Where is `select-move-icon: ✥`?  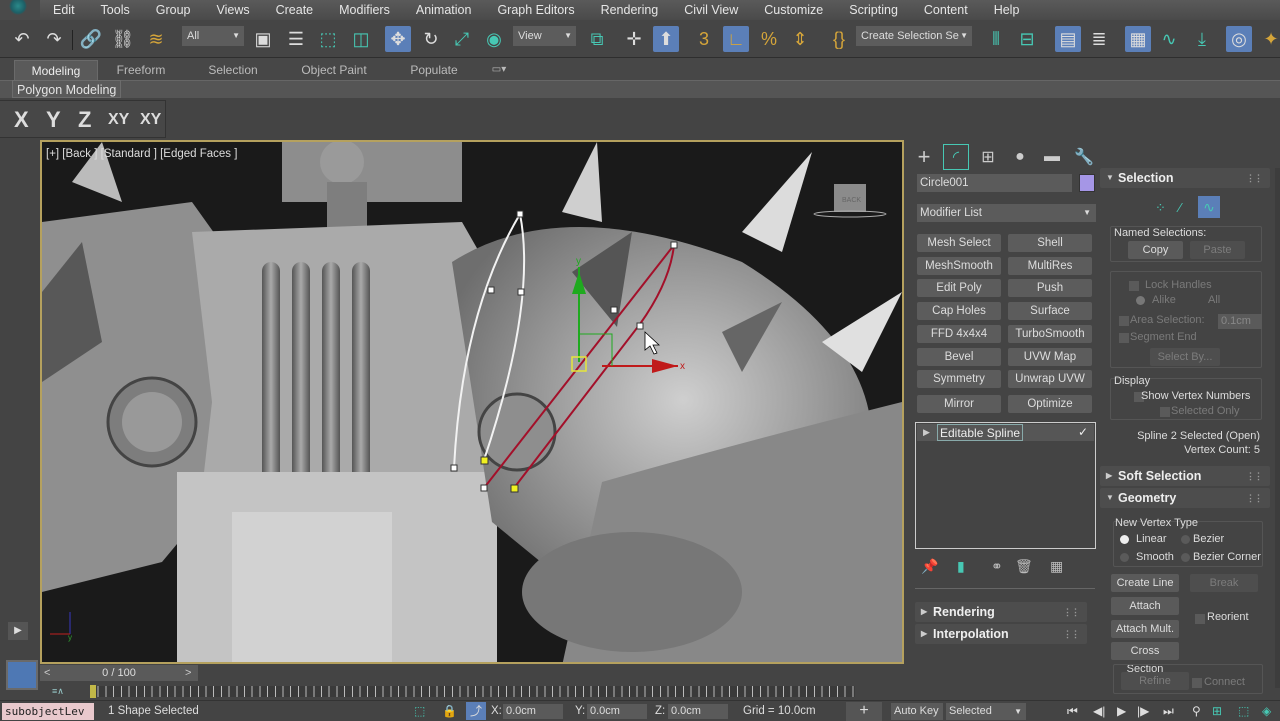
select-move-icon: ✥ is located at coordinates (398, 39).